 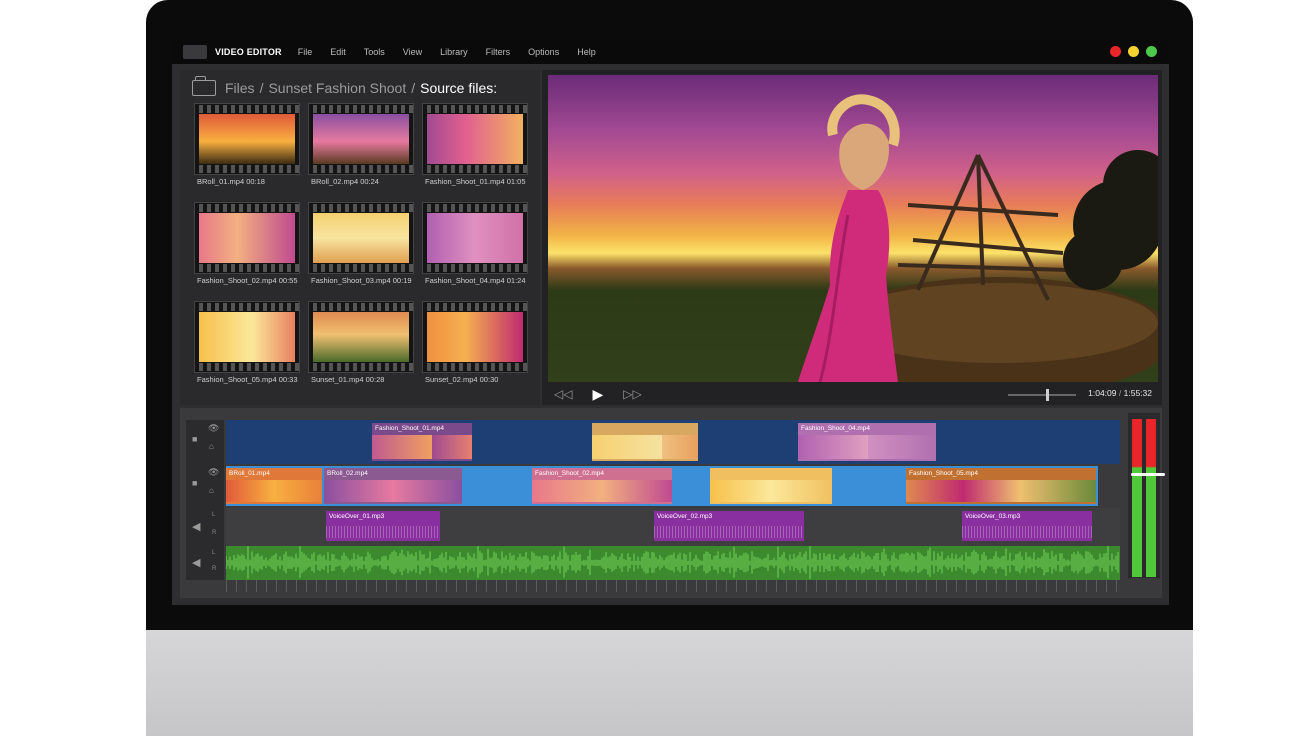 I want to click on voiceover-clip: VoiceOver_02.mp3, so click(x=729, y=526).